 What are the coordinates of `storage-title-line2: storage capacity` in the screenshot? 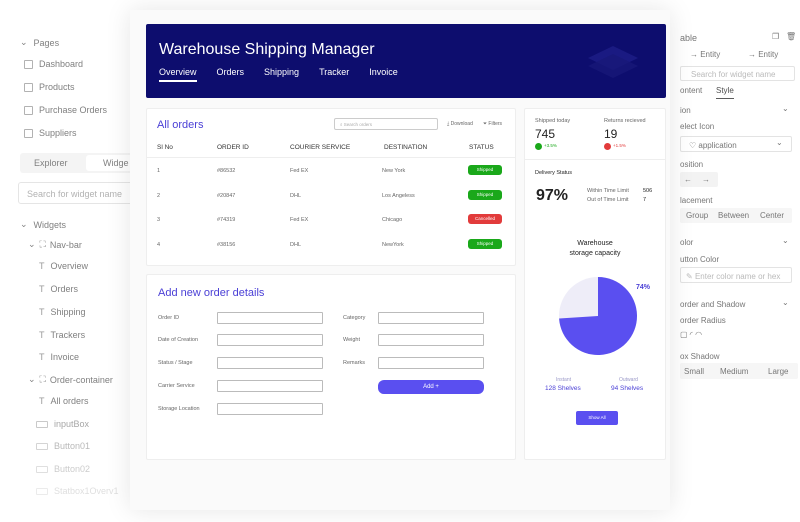 It's located at (595, 253).